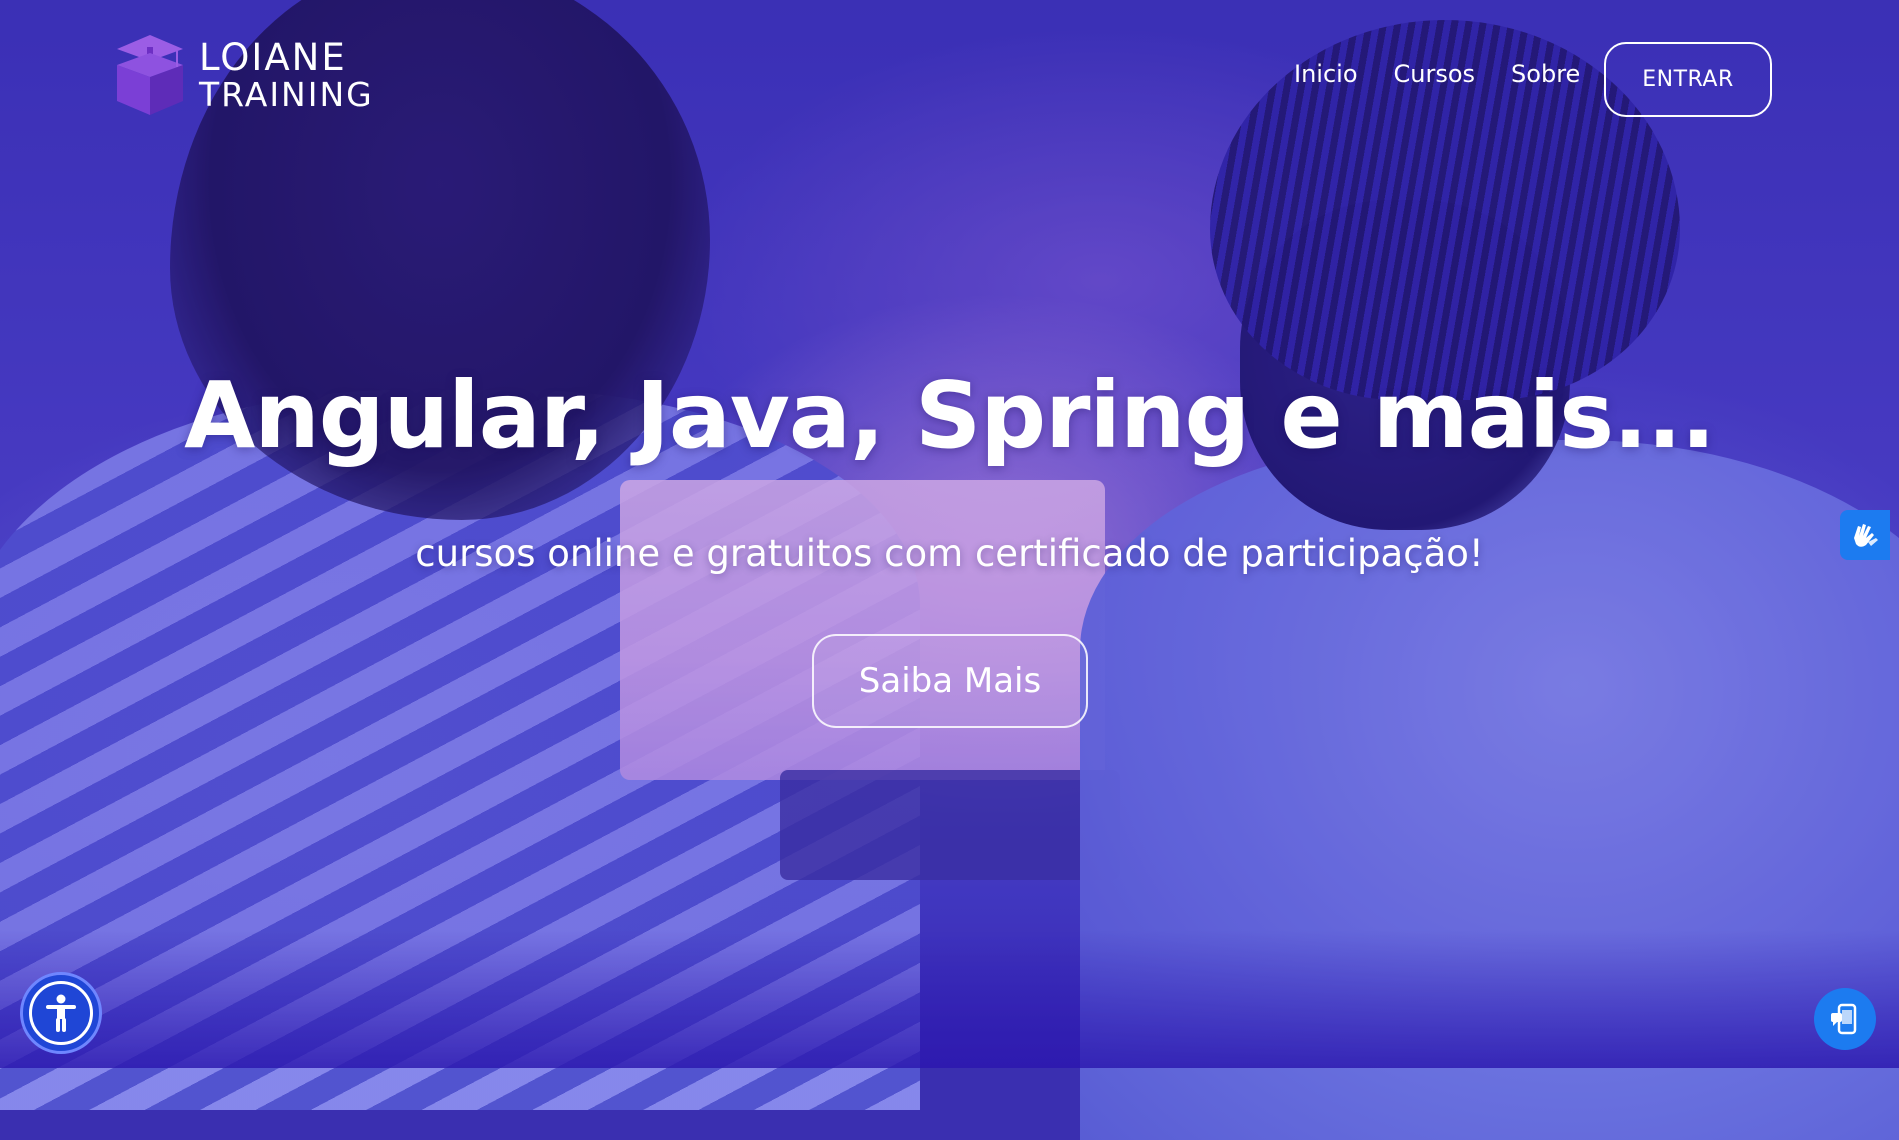  I want to click on accessibility-widget-button, so click(61, 1013).